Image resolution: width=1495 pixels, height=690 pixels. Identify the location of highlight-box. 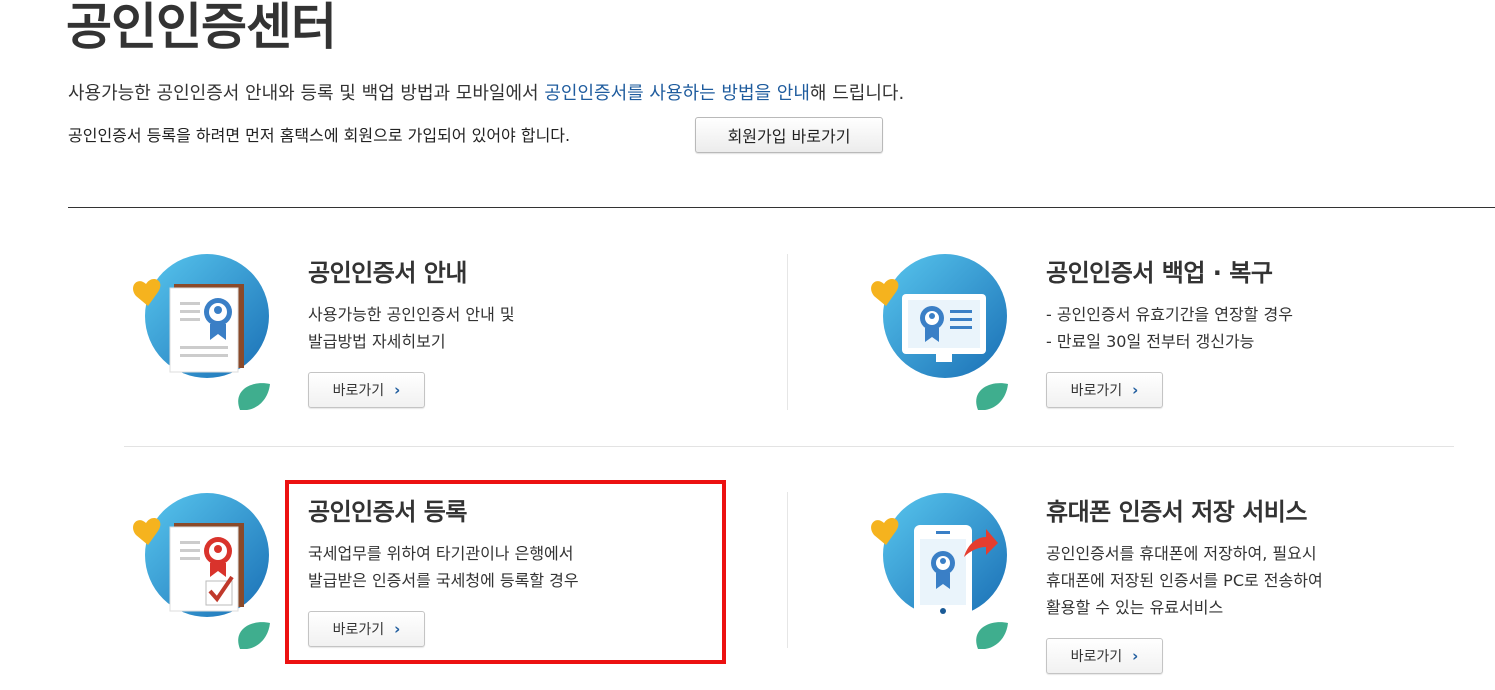
(505, 572).